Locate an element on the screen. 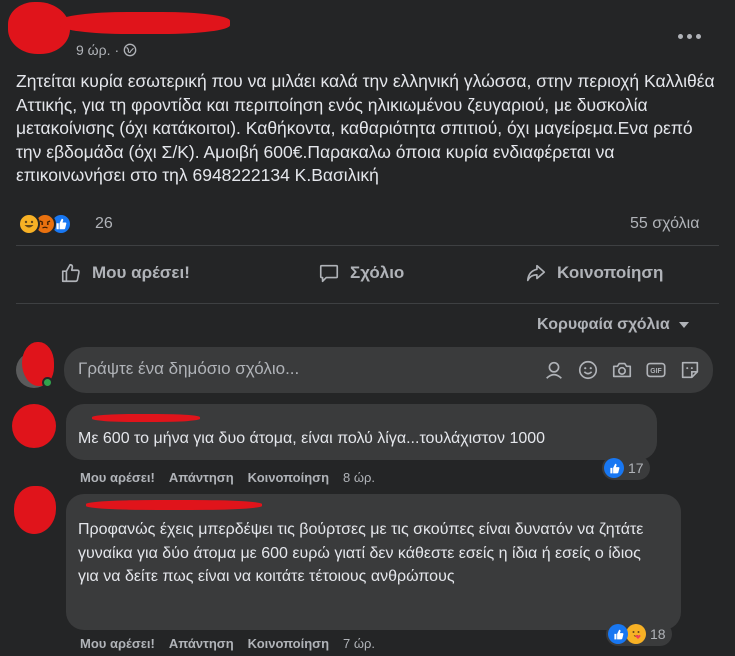  comment-input is located at coordinates (303, 369).